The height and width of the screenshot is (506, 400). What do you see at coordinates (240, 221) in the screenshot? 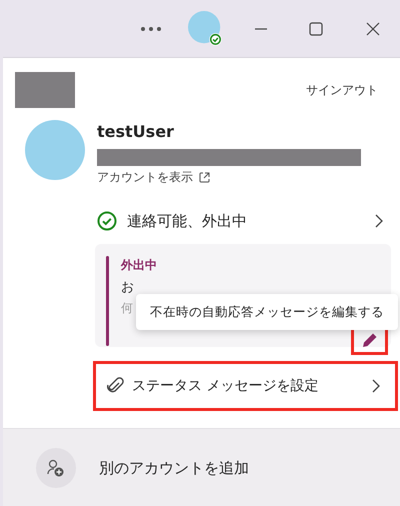
I see `status-item: 連絡可能、外出中` at bounding box center [240, 221].